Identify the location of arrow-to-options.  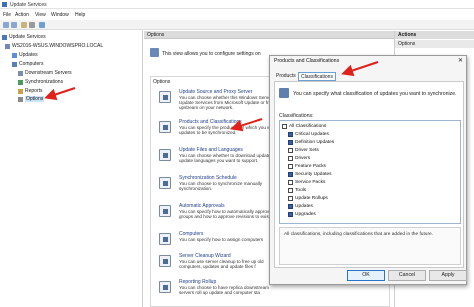
(60, 94).